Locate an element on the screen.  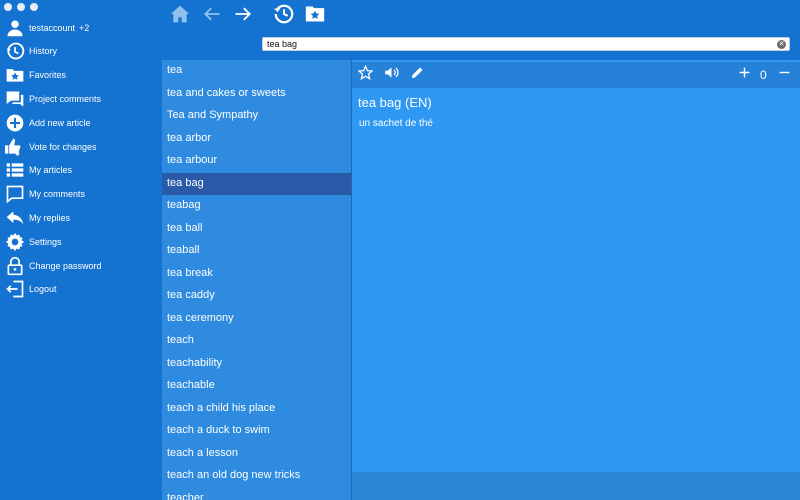
minimize-window-button is located at coordinates (21, 7).